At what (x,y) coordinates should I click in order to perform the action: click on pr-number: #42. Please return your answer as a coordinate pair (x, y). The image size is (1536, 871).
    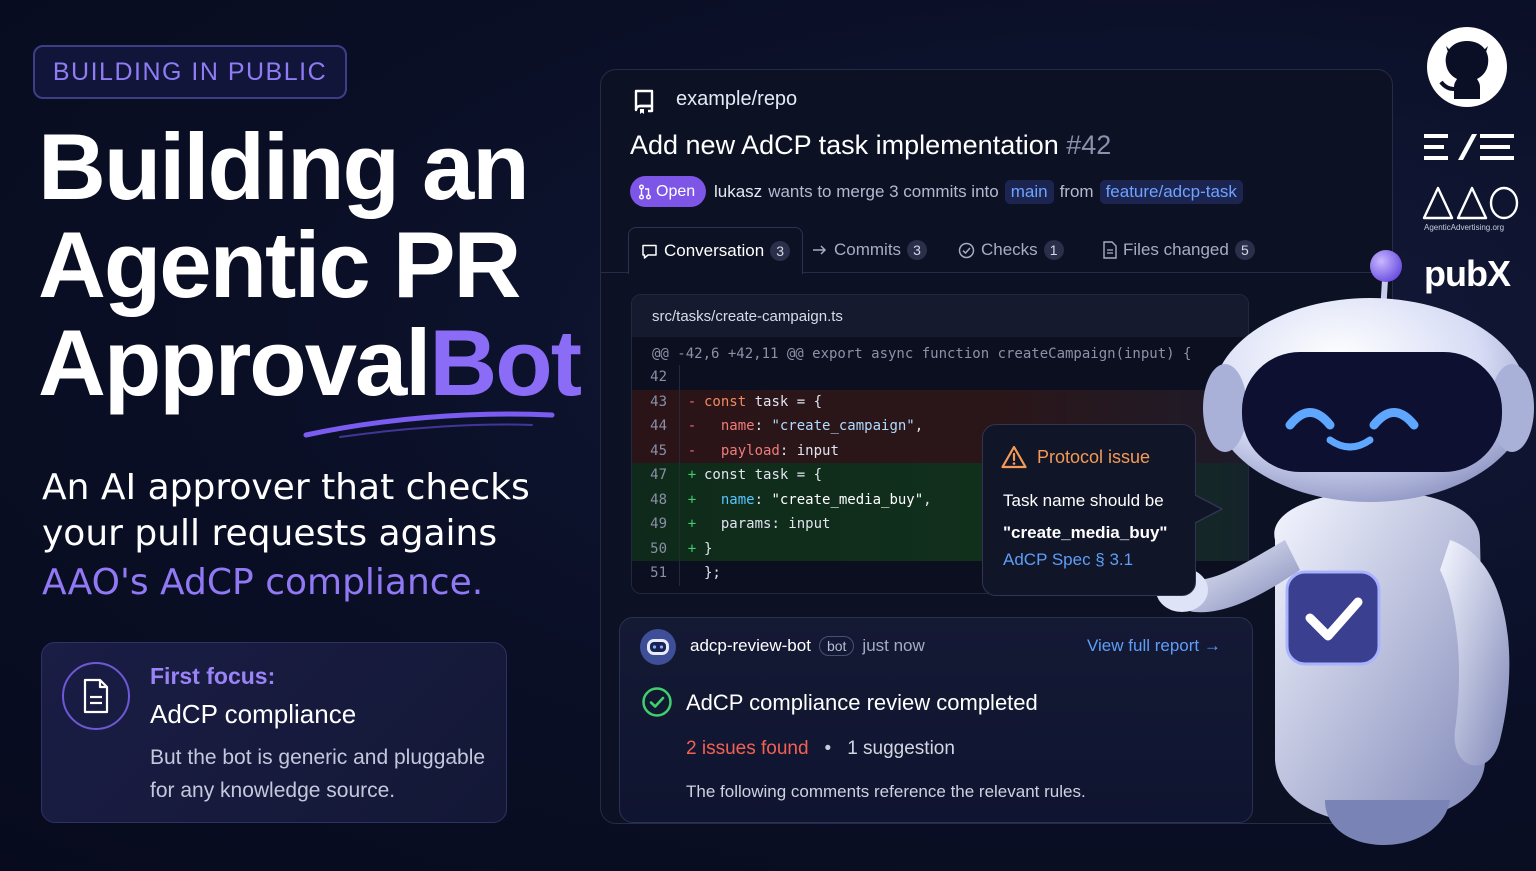
    Looking at the image, I should click on (1089, 145).